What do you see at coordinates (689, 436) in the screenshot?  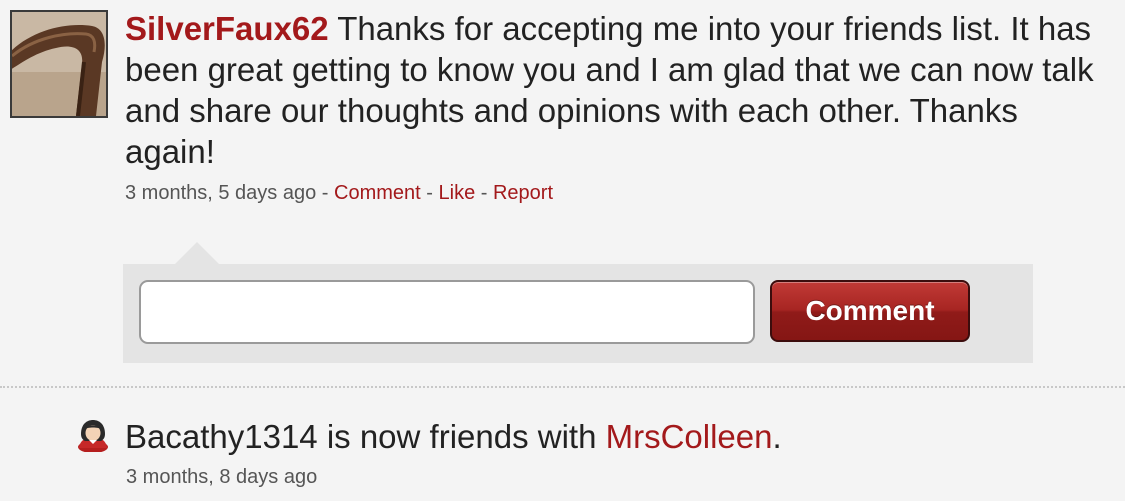 I see `friend-link: MrsColleen` at bounding box center [689, 436].